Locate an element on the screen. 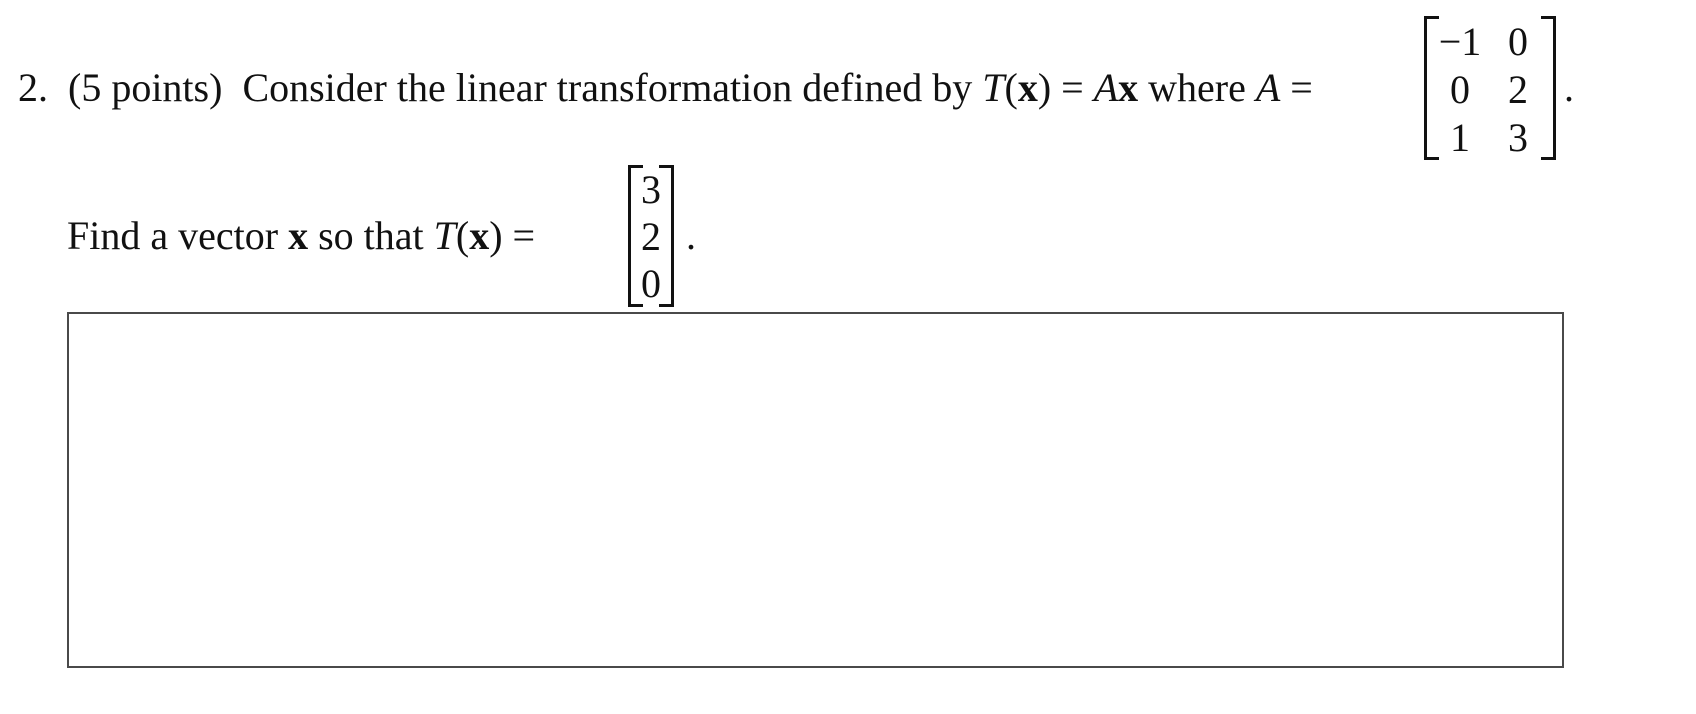 Image resolution: width=1696 pixels, height=714 pixels. problem-number: 2. is located at coordinates (33, 87).